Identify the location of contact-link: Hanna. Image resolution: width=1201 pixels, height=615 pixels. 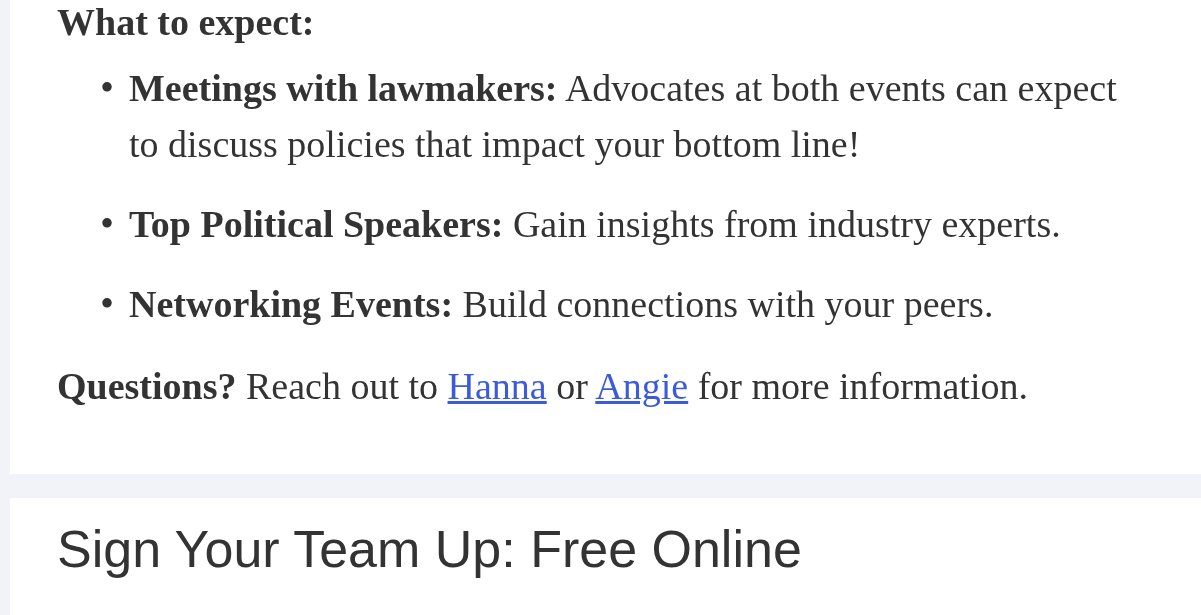
(497, 386).